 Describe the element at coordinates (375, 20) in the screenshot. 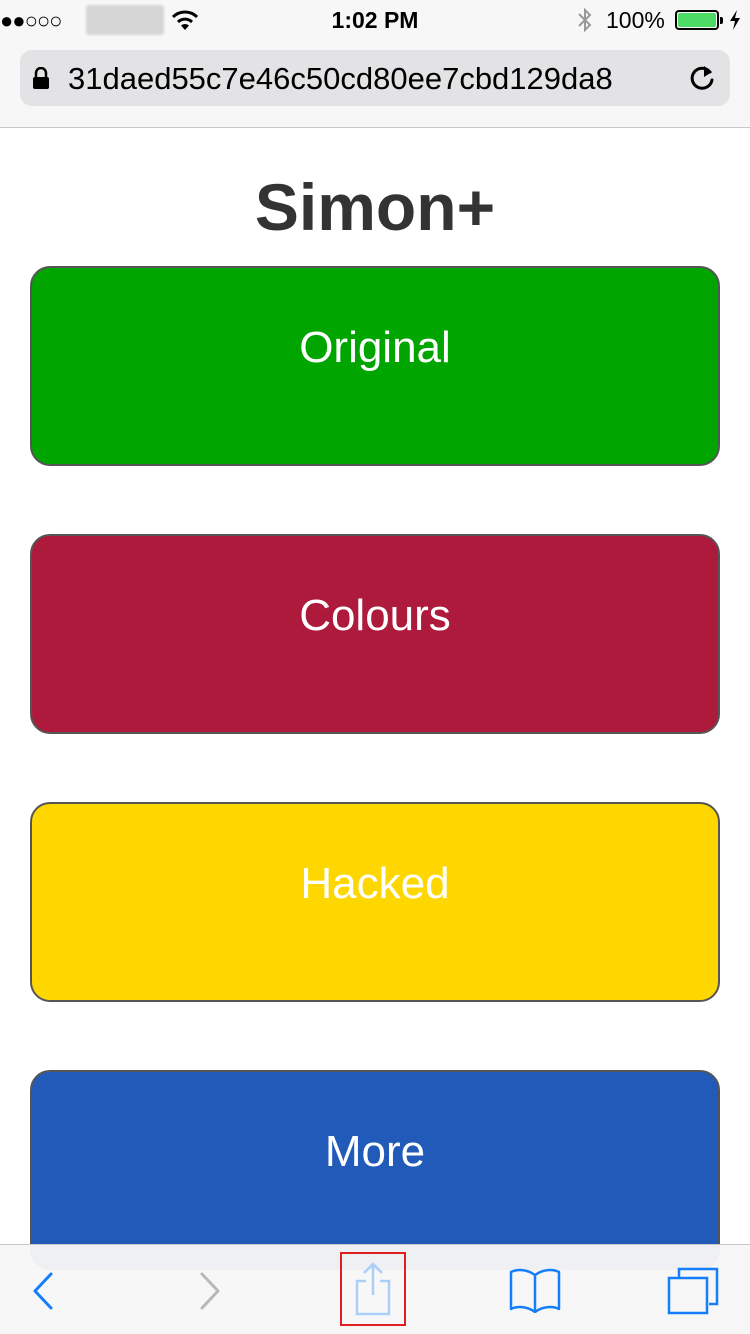

I see `status-bar: ●●○○○ 1:02 PM 100%` at that location.